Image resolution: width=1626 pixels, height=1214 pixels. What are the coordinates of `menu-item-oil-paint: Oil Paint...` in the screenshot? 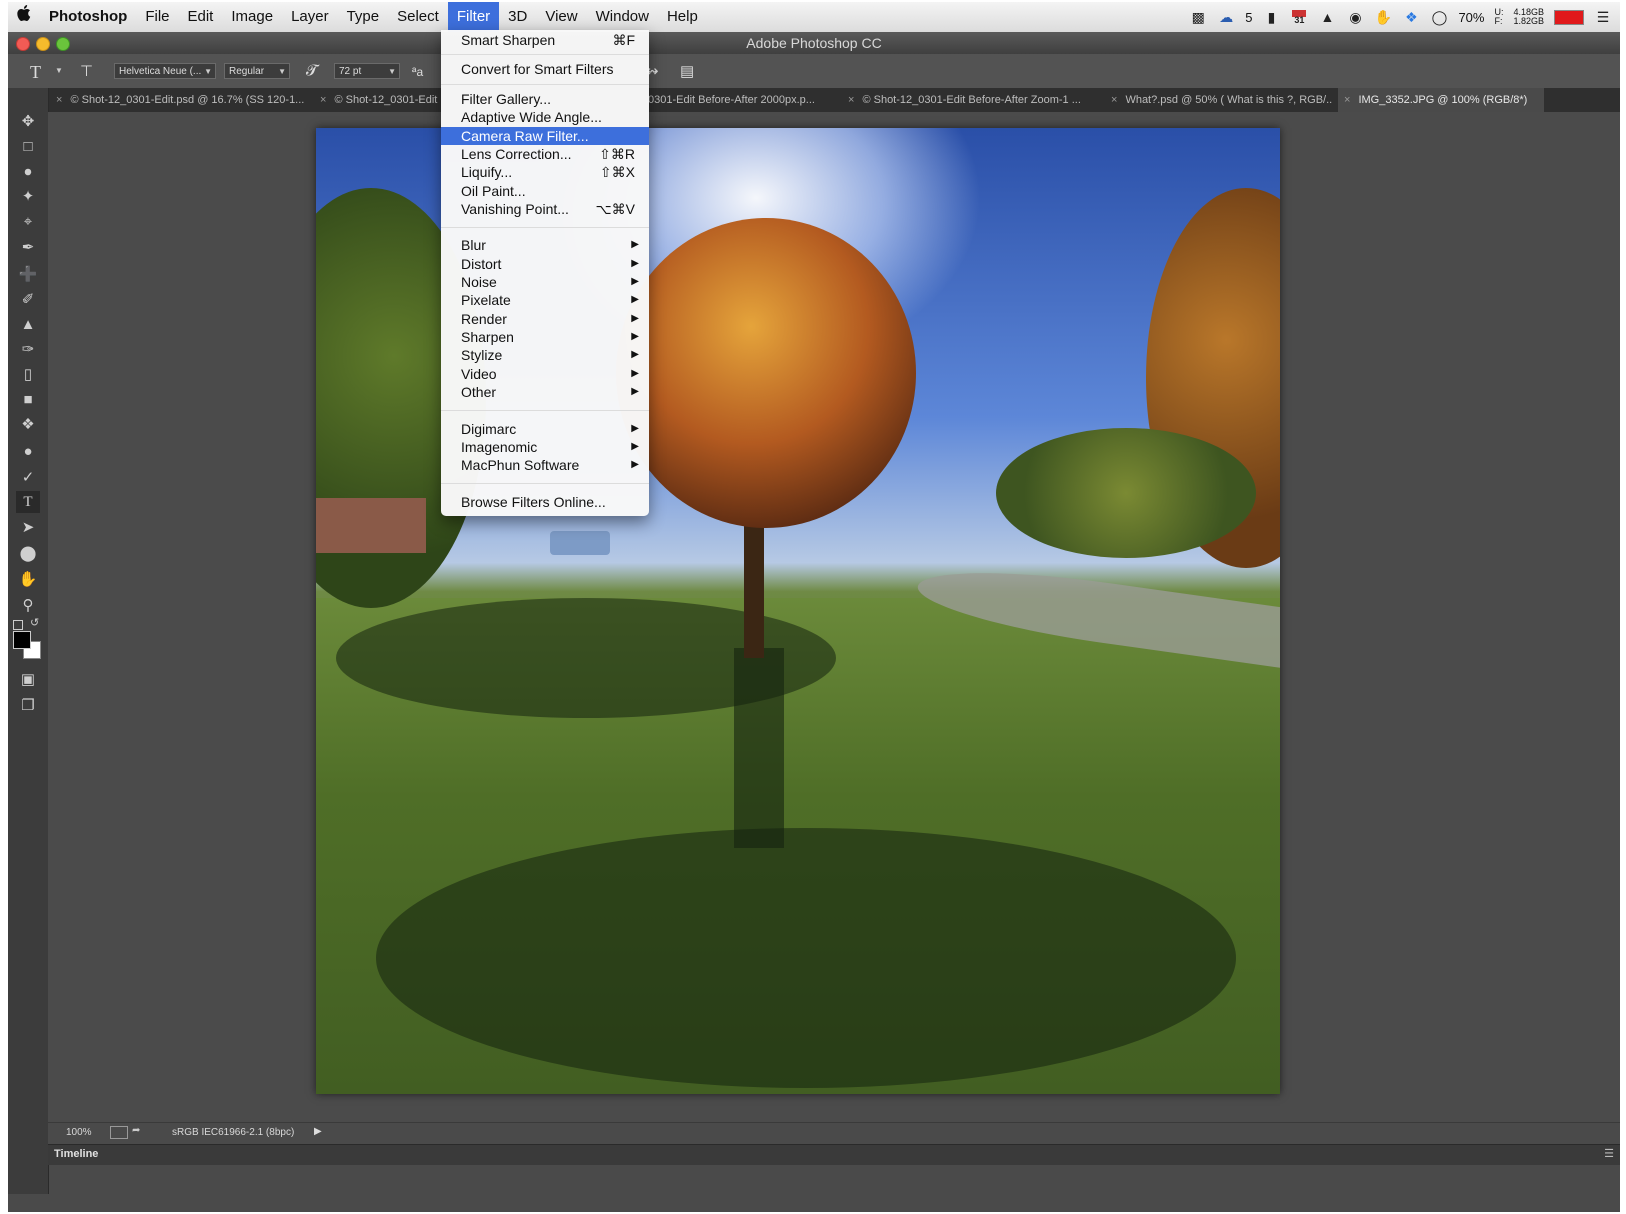 It's located at (545, 191).